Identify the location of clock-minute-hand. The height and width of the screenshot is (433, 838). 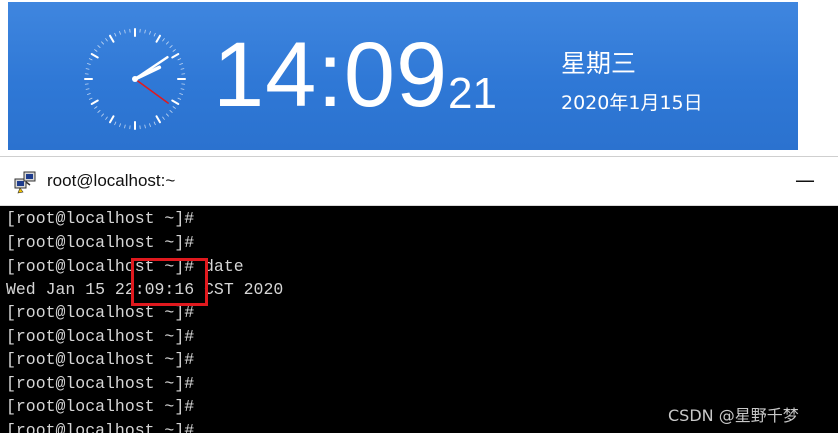
(151, 68).